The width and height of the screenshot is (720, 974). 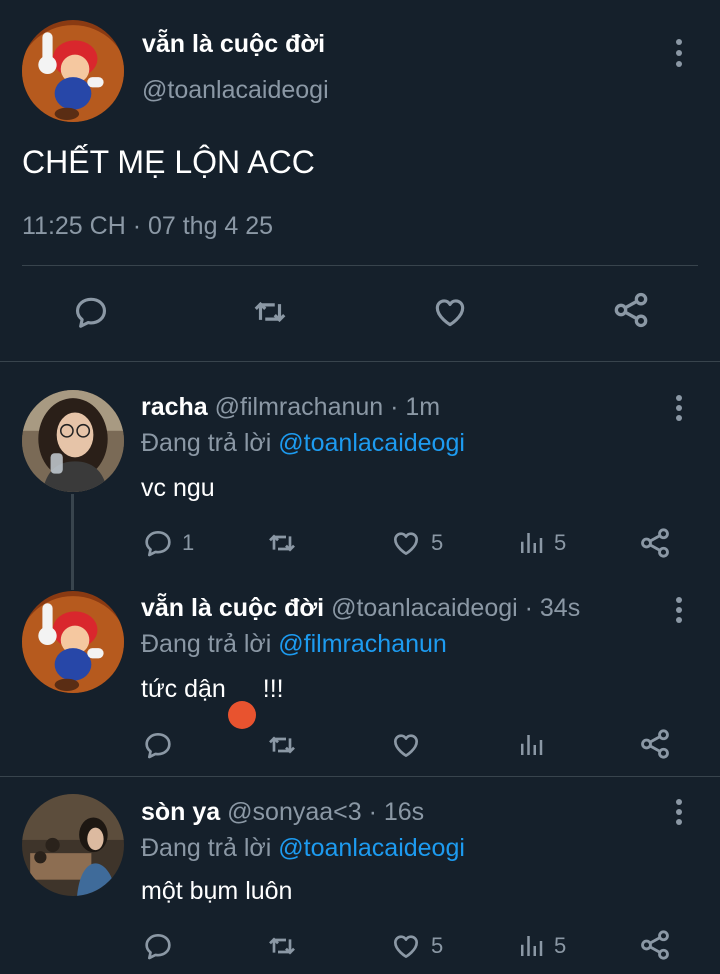 I want to click on reply-count: 1, so click(x=188, y=542).